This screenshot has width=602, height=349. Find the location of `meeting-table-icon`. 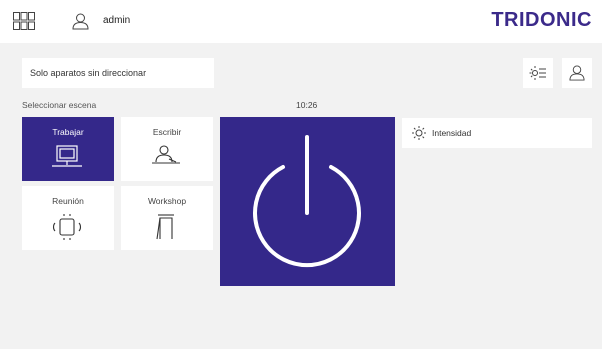

meeting-table-icon is located at coordinates (67, 227).